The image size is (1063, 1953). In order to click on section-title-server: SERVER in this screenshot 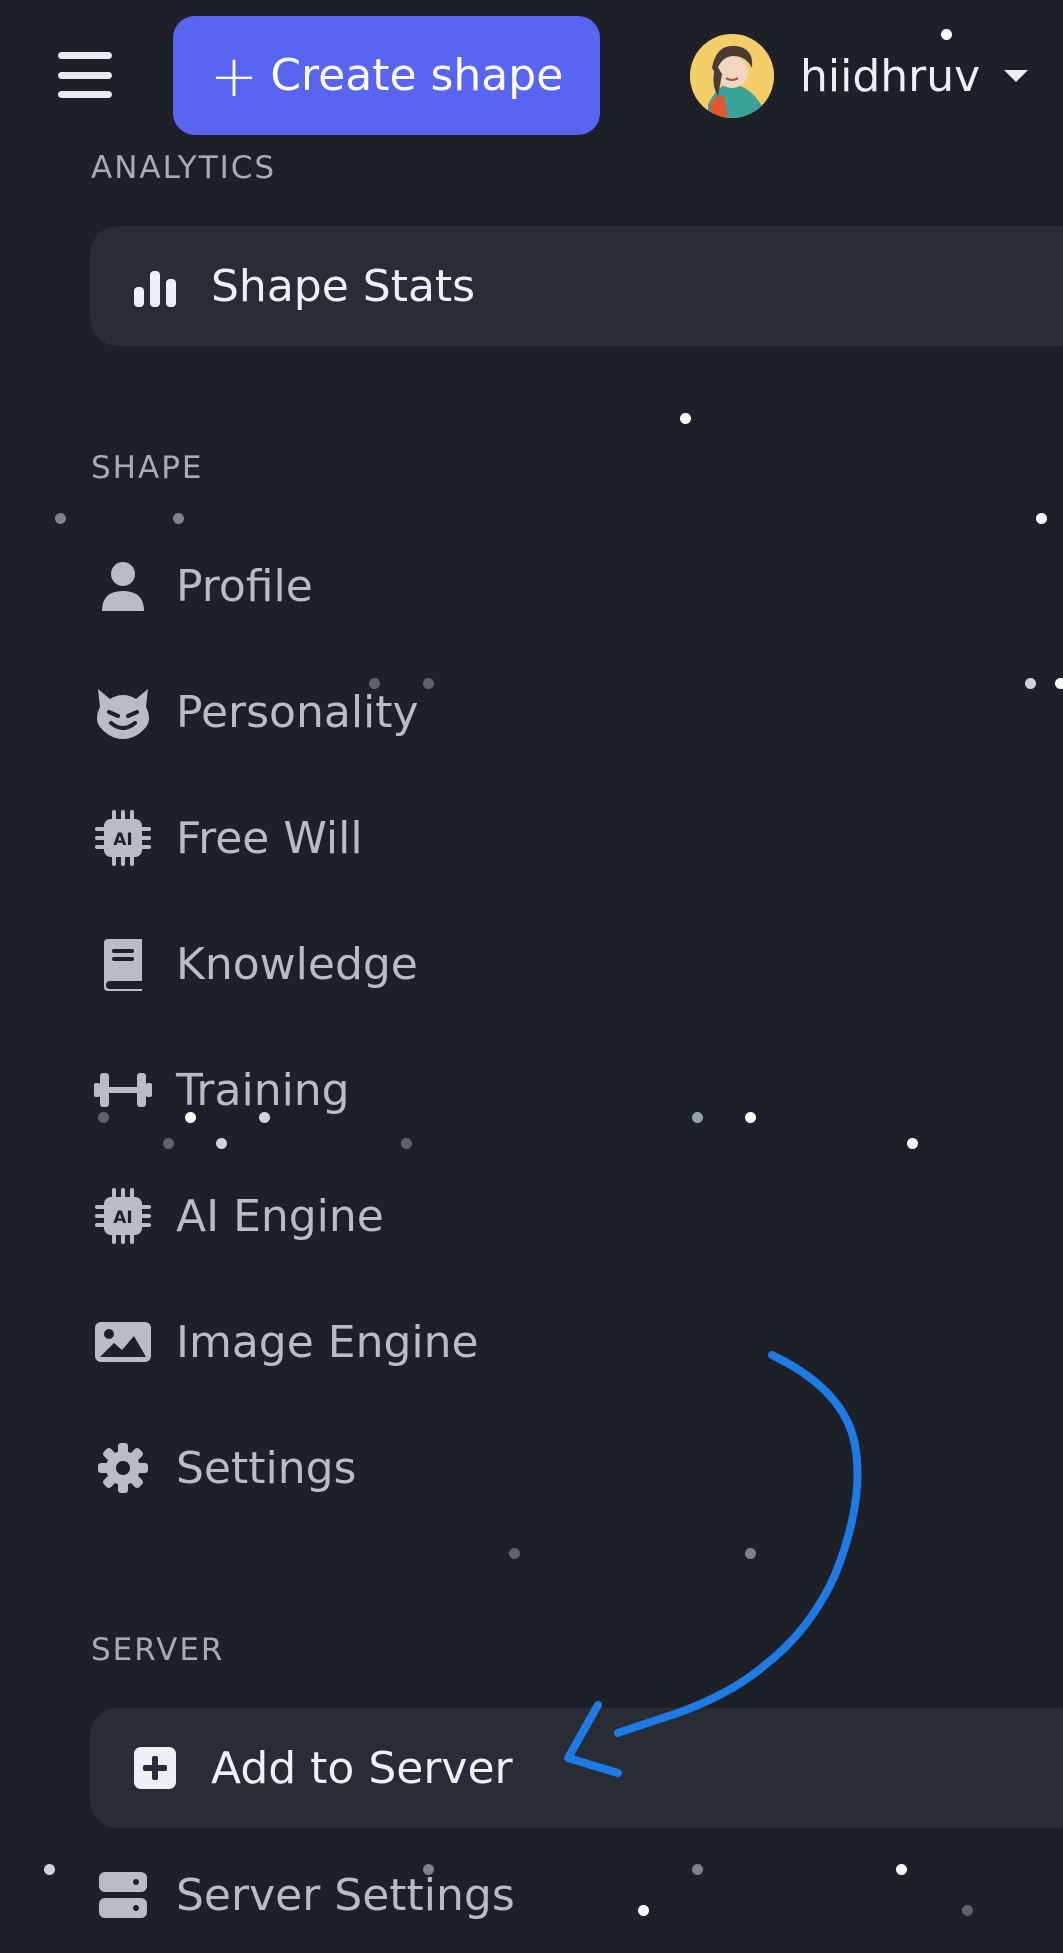, I will do `click(158, 1650)`.